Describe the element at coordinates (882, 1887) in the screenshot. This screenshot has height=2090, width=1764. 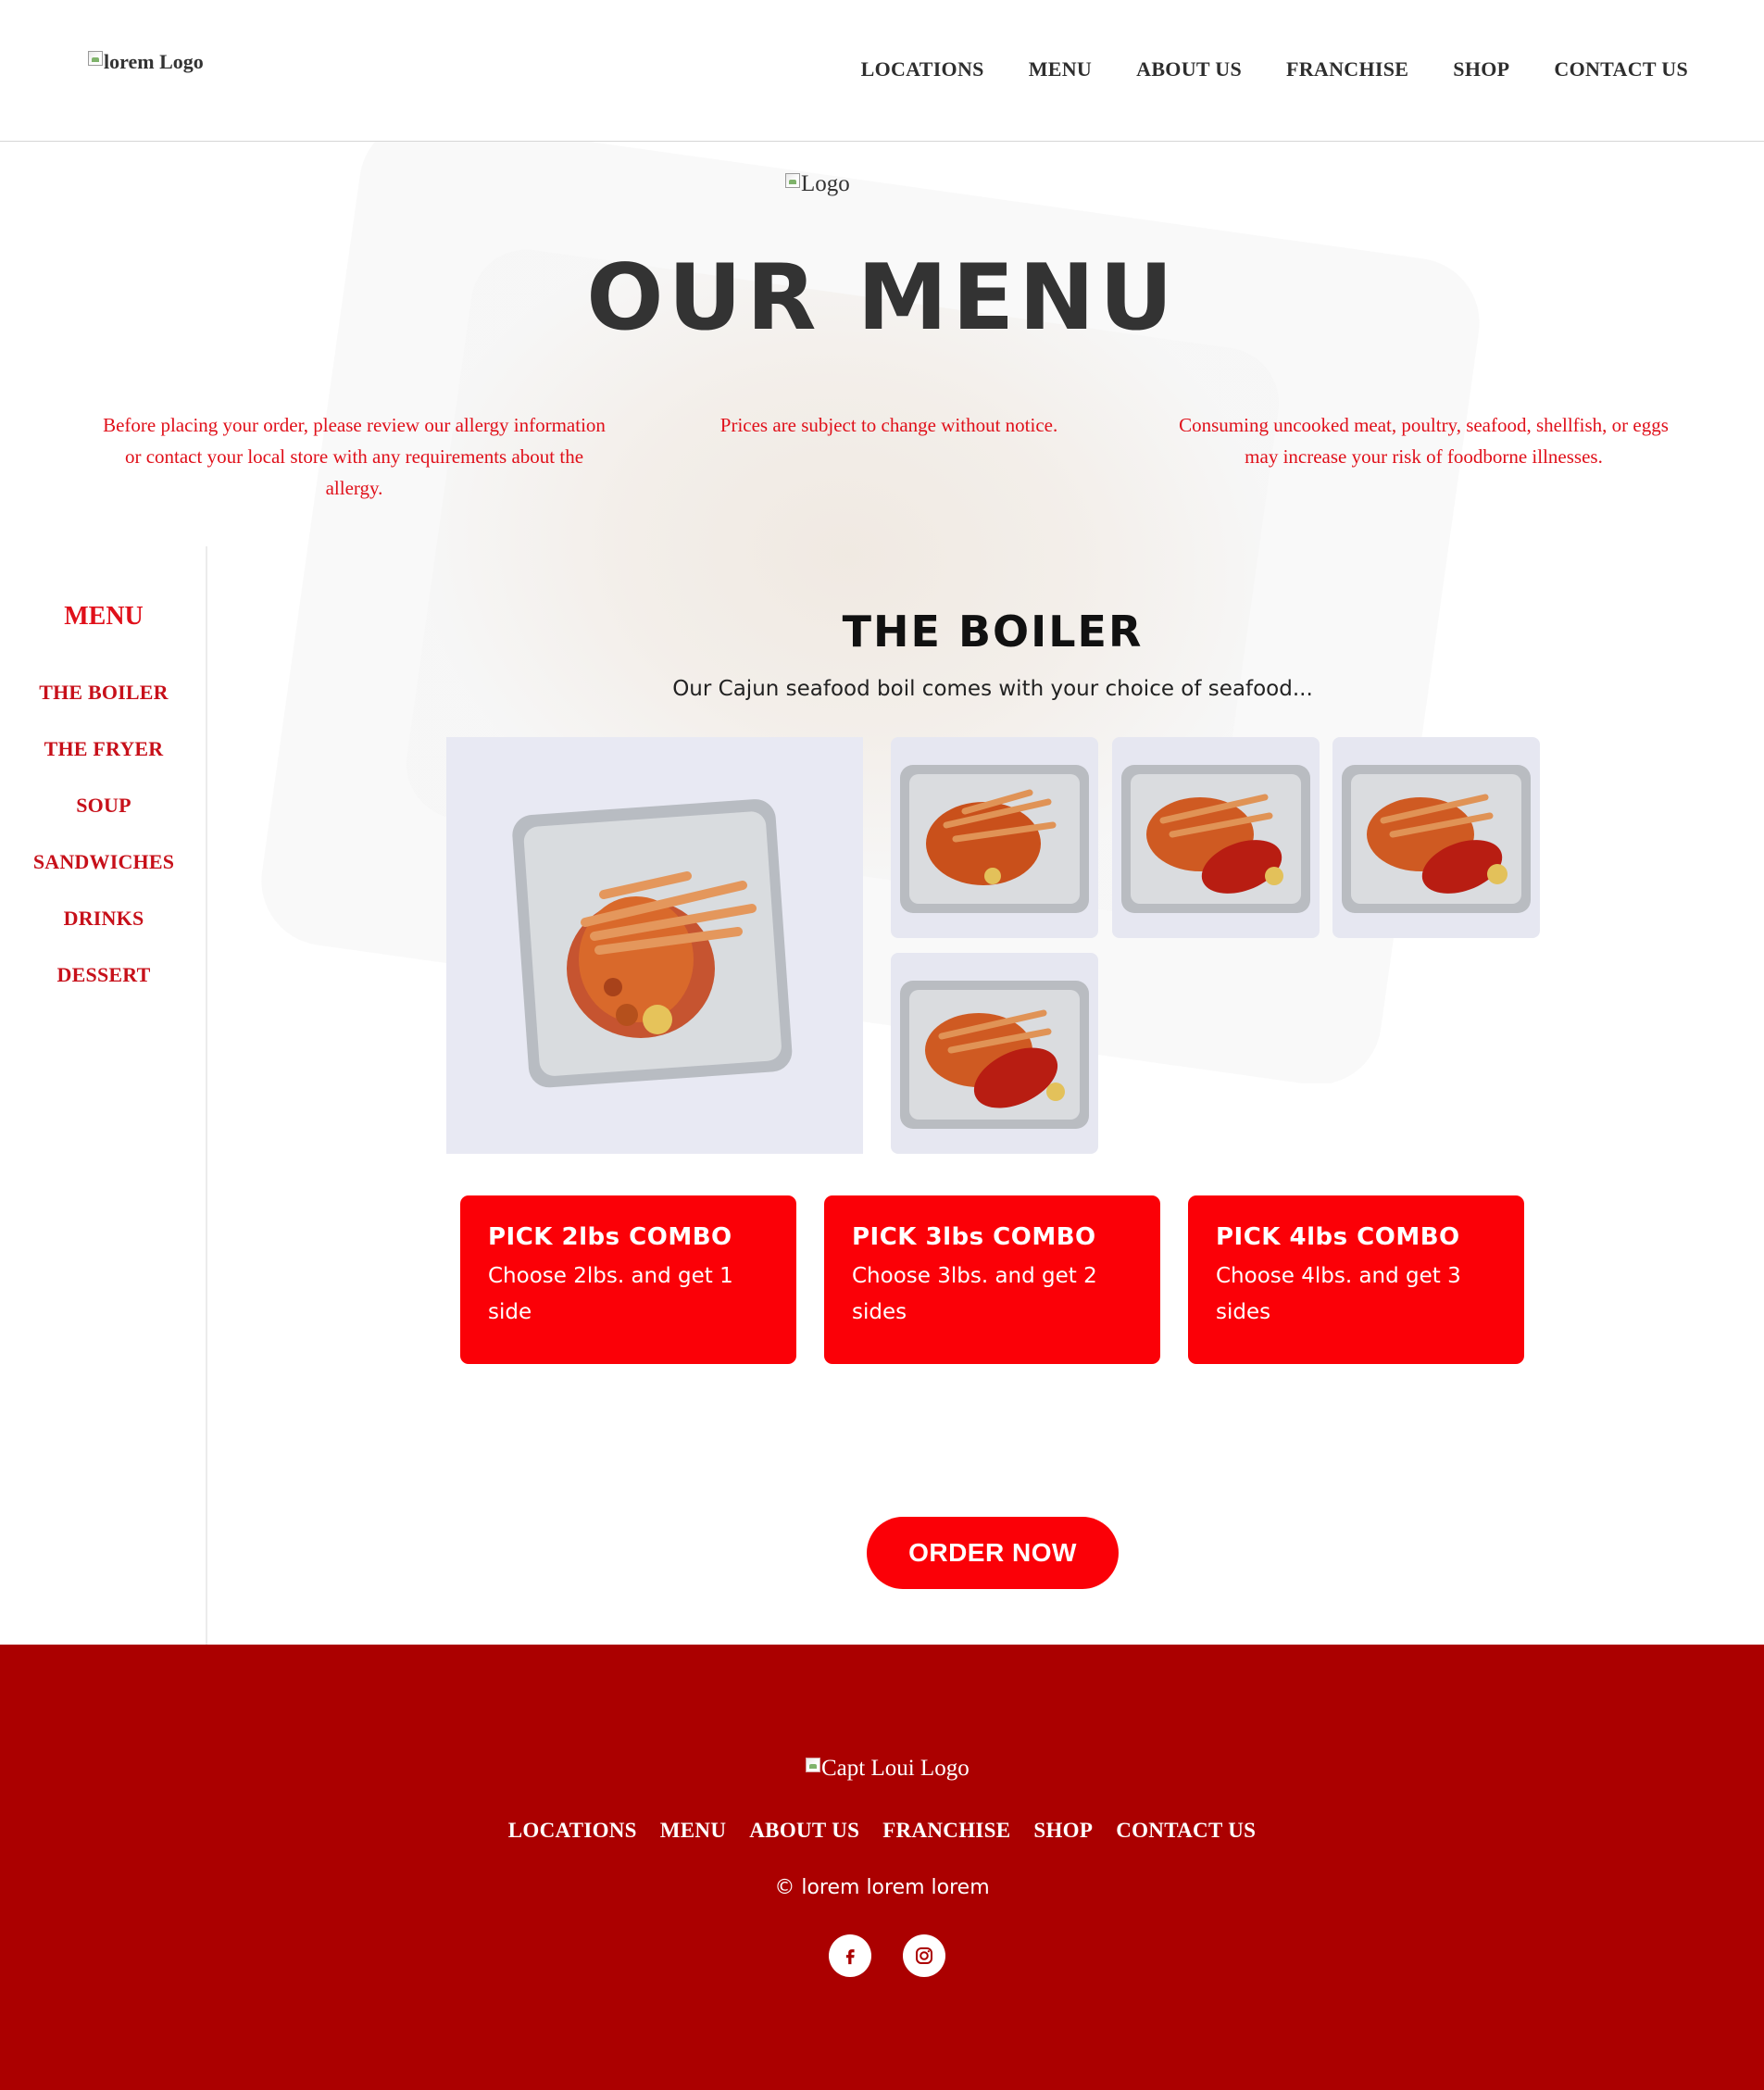
I see `copyright: © lorem lorem lorem` at that location.